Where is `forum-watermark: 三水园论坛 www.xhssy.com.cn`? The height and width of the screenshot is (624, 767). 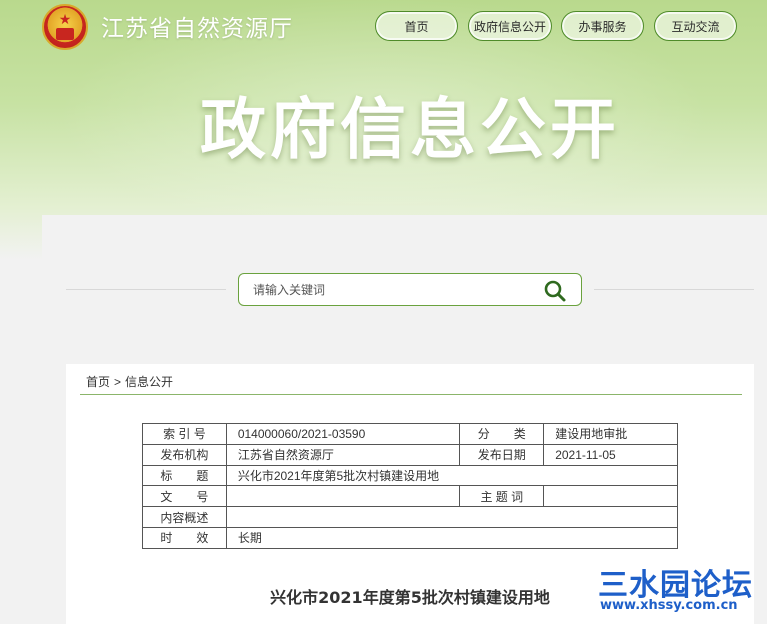
forum-watermark: 三水园论坛 www.xhssy.com.cn is located at coordinates (682, 591).